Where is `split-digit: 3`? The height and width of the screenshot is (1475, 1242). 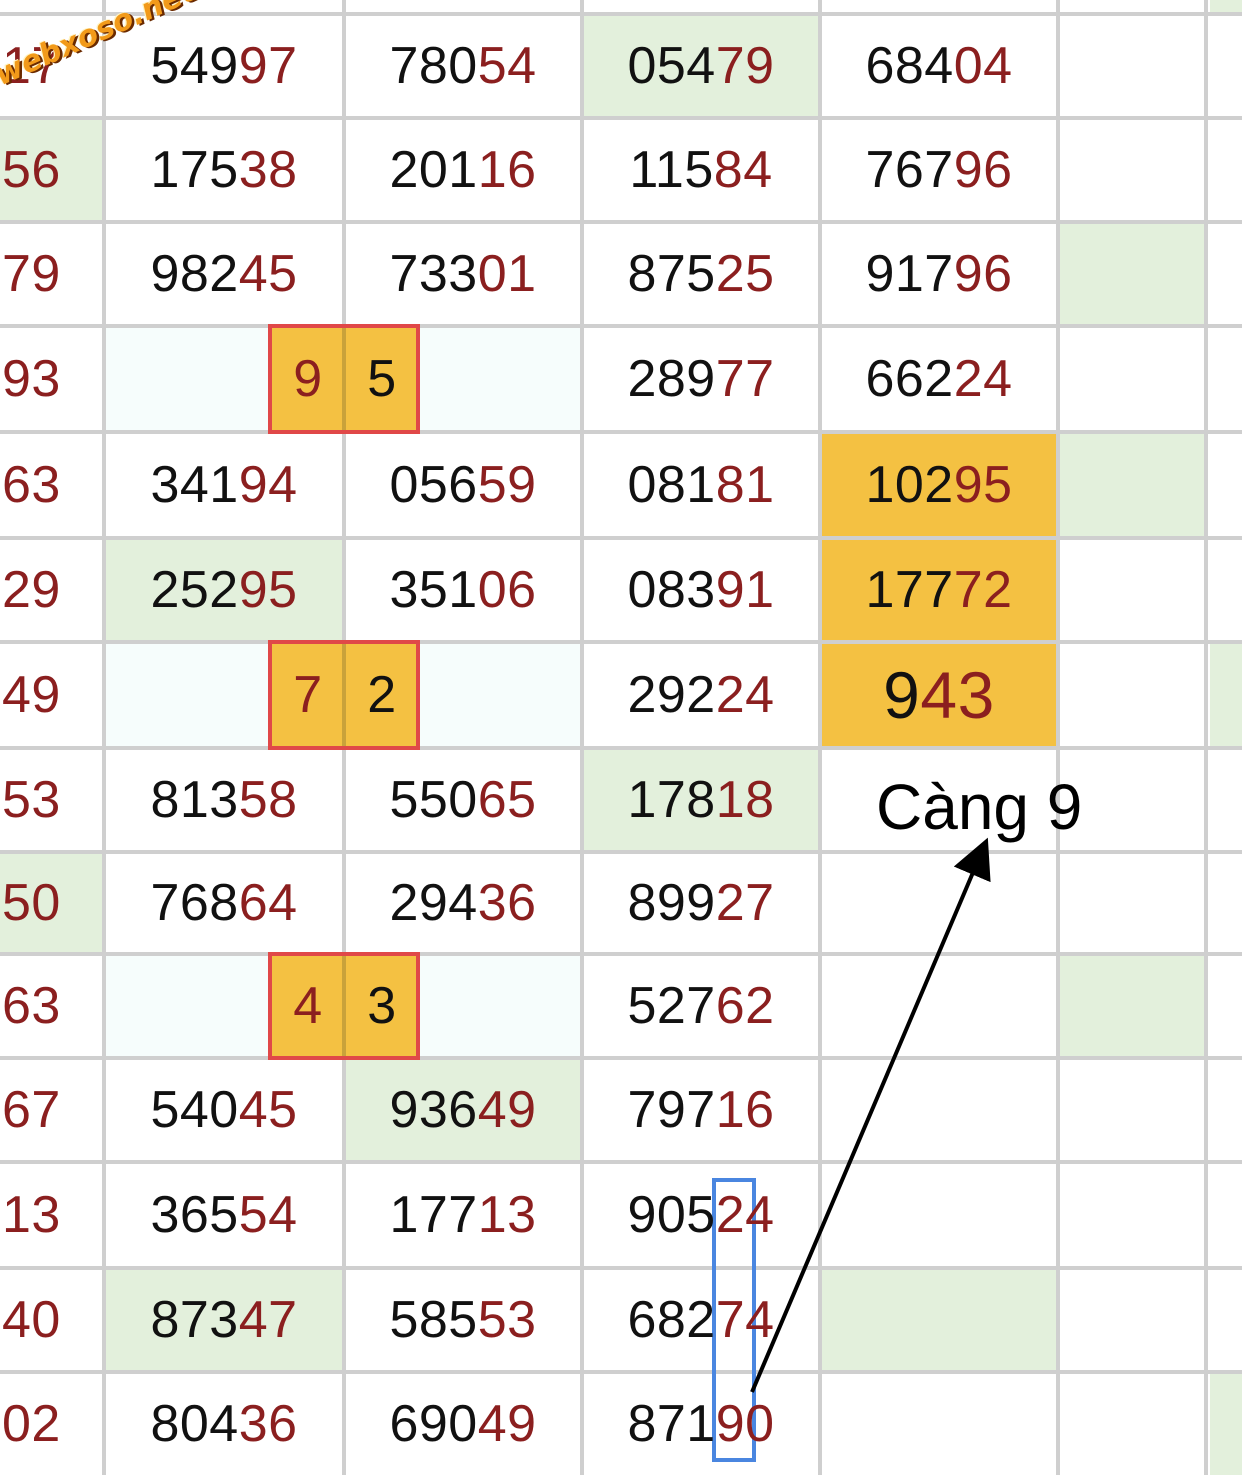
split-digit: 3 is located at coordinates (382, 1006).